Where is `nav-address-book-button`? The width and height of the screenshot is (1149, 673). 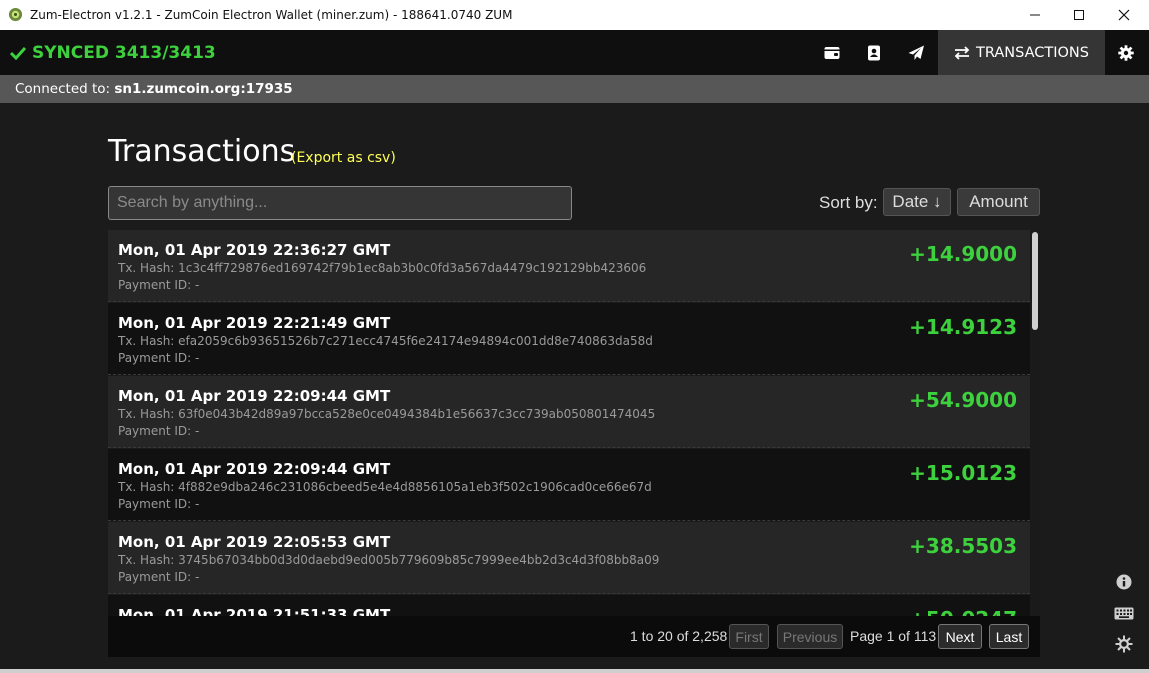
nav-address-book-button is located at coordinates (874, 52).